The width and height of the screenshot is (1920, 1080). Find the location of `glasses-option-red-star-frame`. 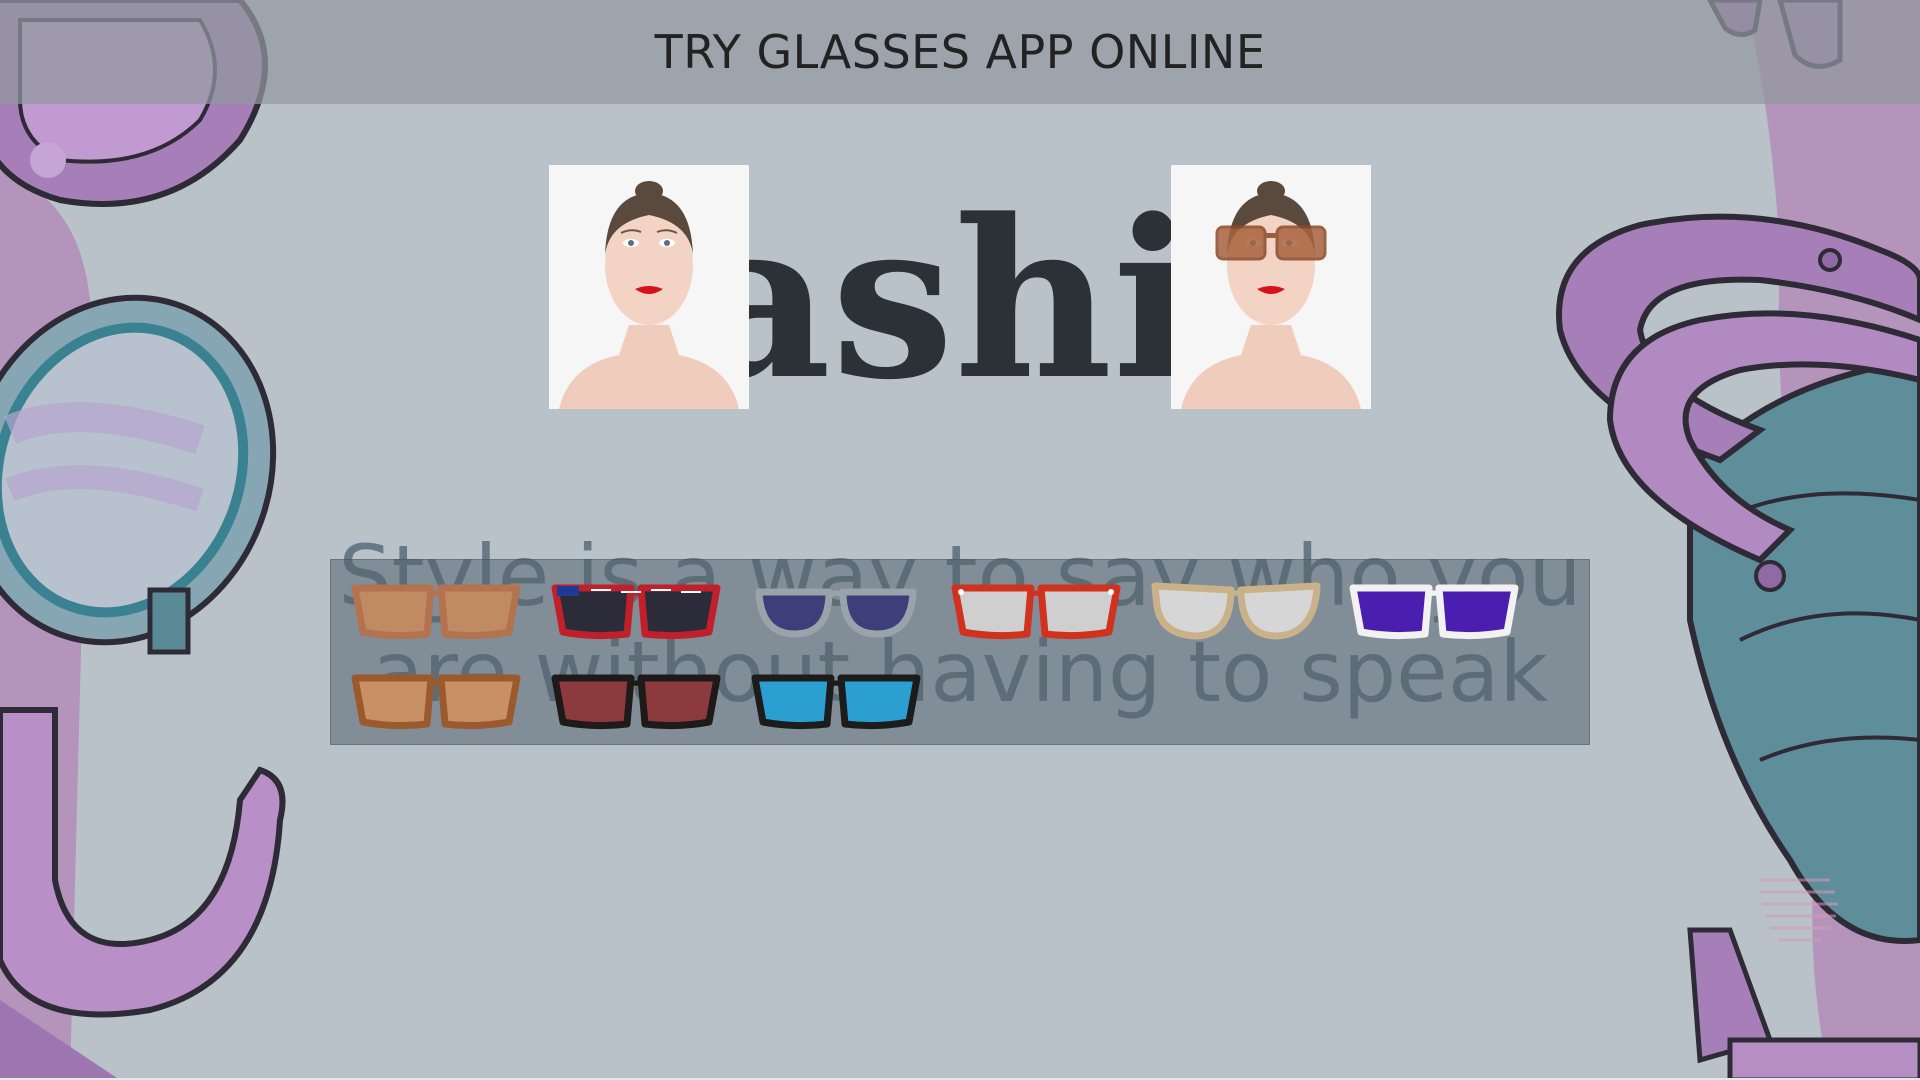

glasses-option-red-star-frame is located at coordinates (1036, 610).